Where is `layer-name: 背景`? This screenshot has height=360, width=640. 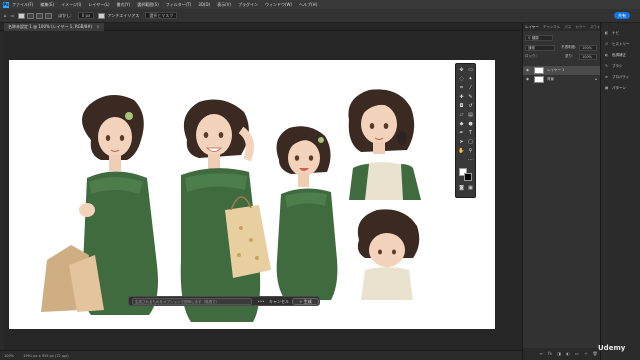 layer-name: 背景 is located at coordinates (550, 79).